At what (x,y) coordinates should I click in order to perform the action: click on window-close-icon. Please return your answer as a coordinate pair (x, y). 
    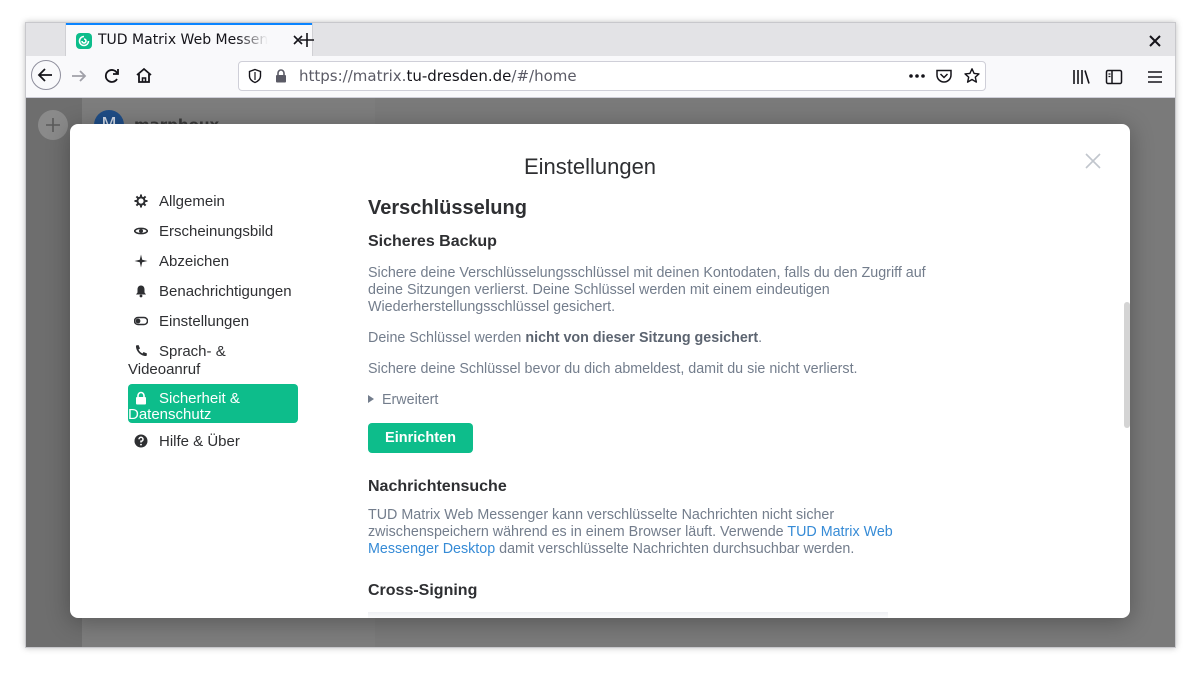
    Looking at the image, I should click on (1155, 40).